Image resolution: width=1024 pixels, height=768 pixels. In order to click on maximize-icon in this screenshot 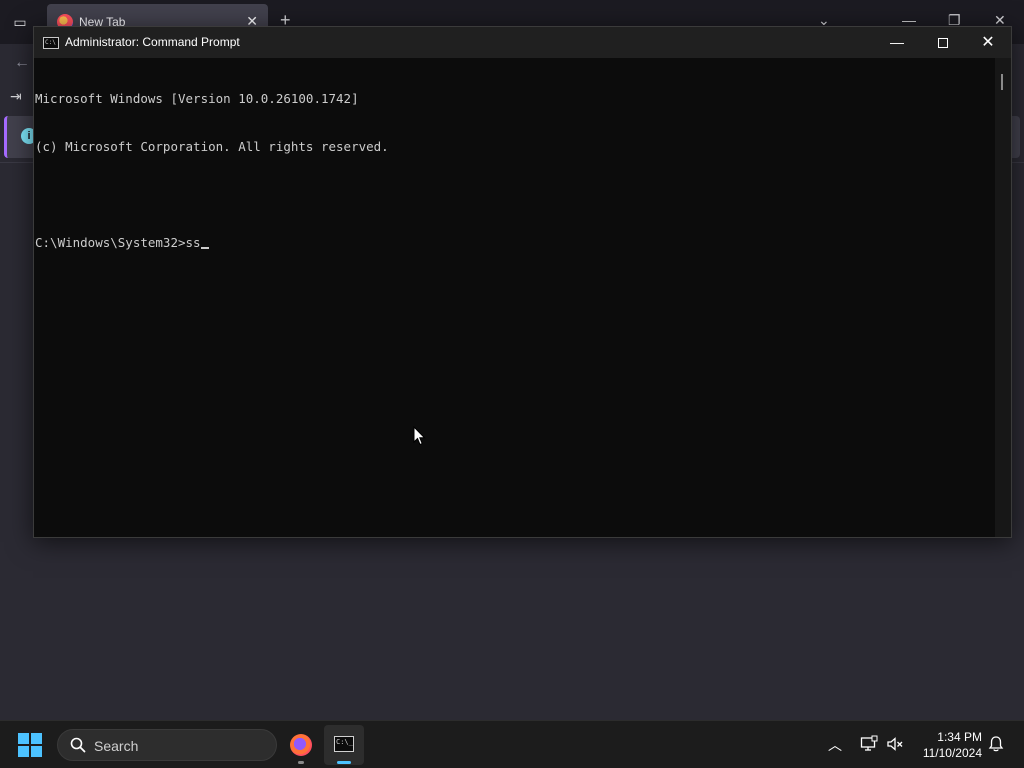, I will do `click(943, 43)`.